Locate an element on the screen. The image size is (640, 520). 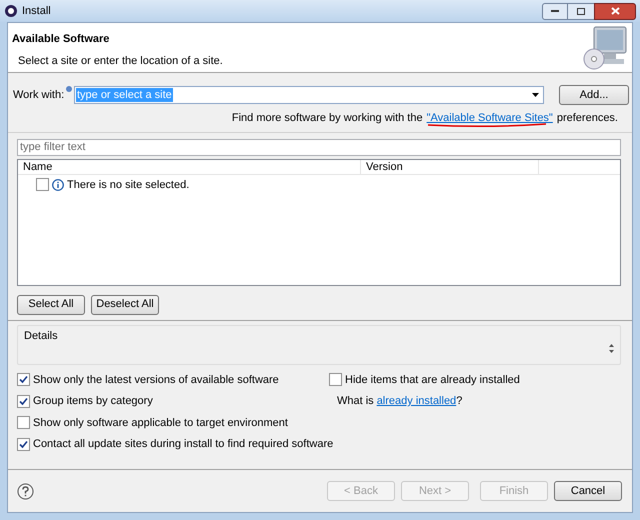
deselect-all-button: Deselect All is located at coordinates (125, 304).